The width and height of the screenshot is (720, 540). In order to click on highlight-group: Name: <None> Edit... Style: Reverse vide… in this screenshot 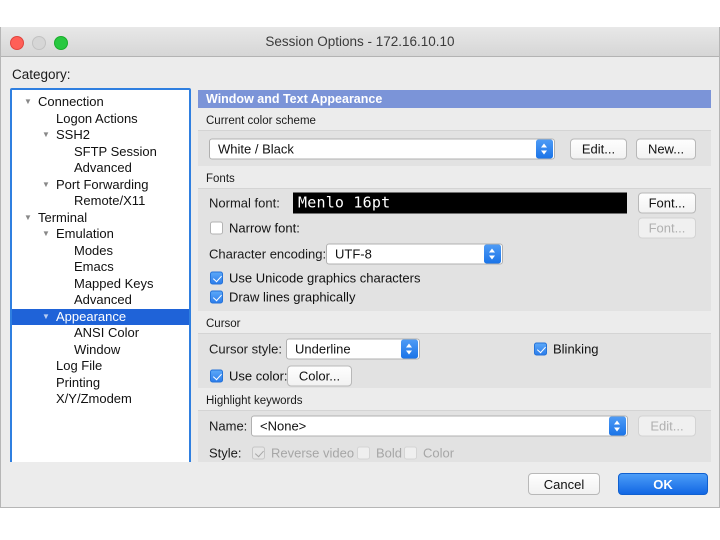, I will do `click(454, 437)`.